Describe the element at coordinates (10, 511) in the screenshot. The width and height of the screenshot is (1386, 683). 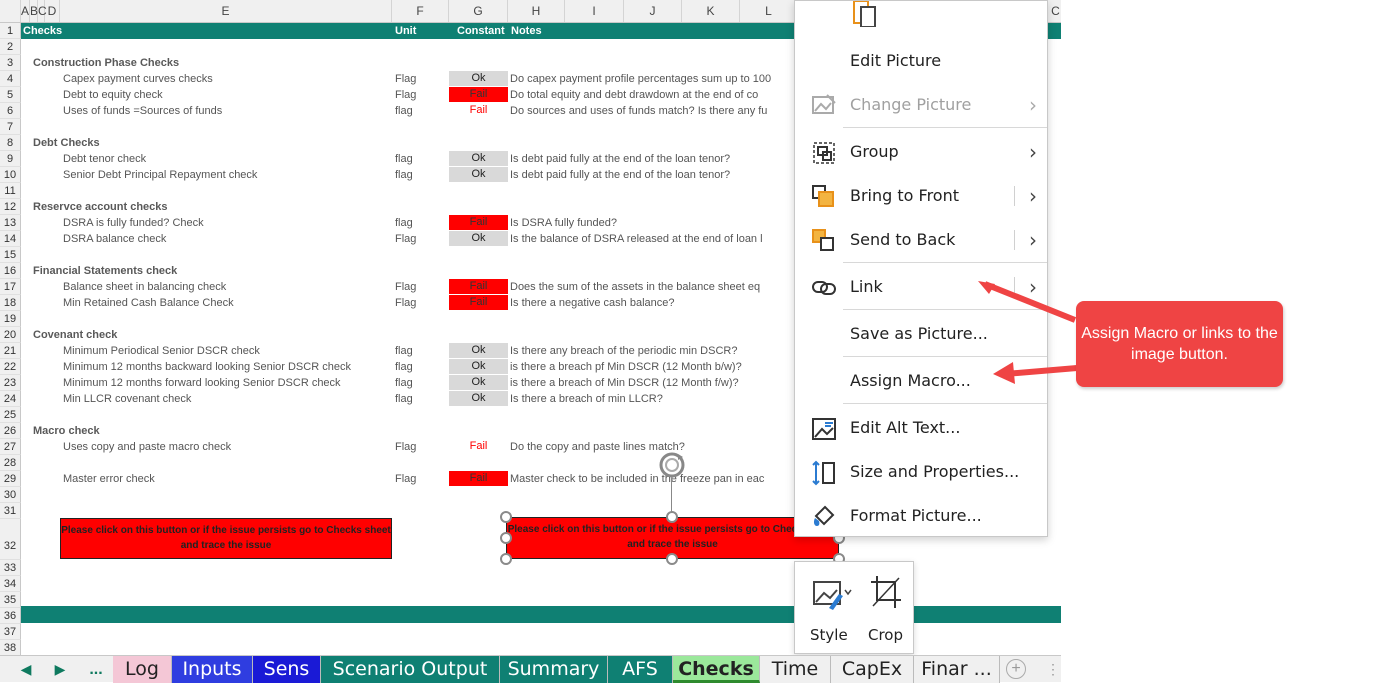
I see `row-header: 31` at that location.